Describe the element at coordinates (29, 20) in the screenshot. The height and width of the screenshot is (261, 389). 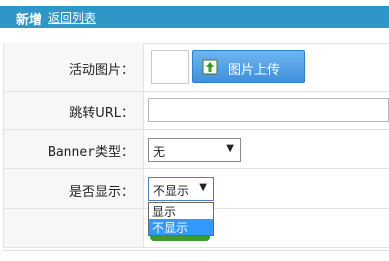
I see `page-title: 新增` at that location.